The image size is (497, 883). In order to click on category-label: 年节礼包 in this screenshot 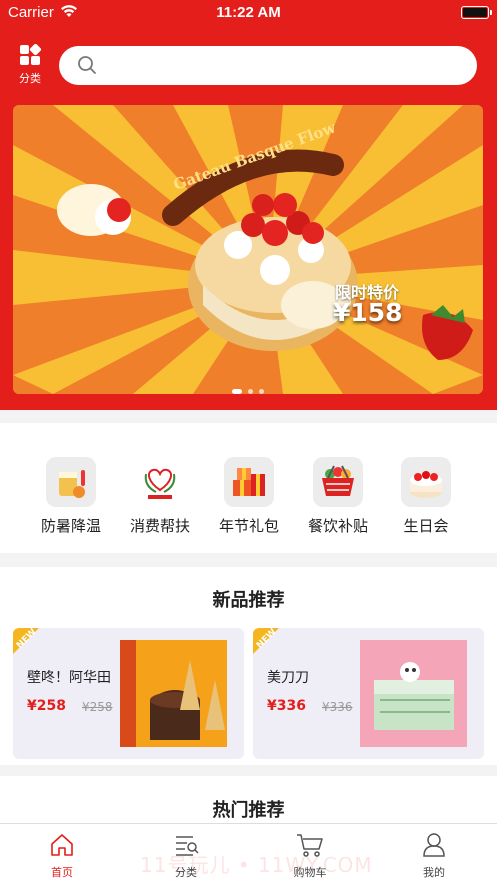, I will do `click(248, 526)`.